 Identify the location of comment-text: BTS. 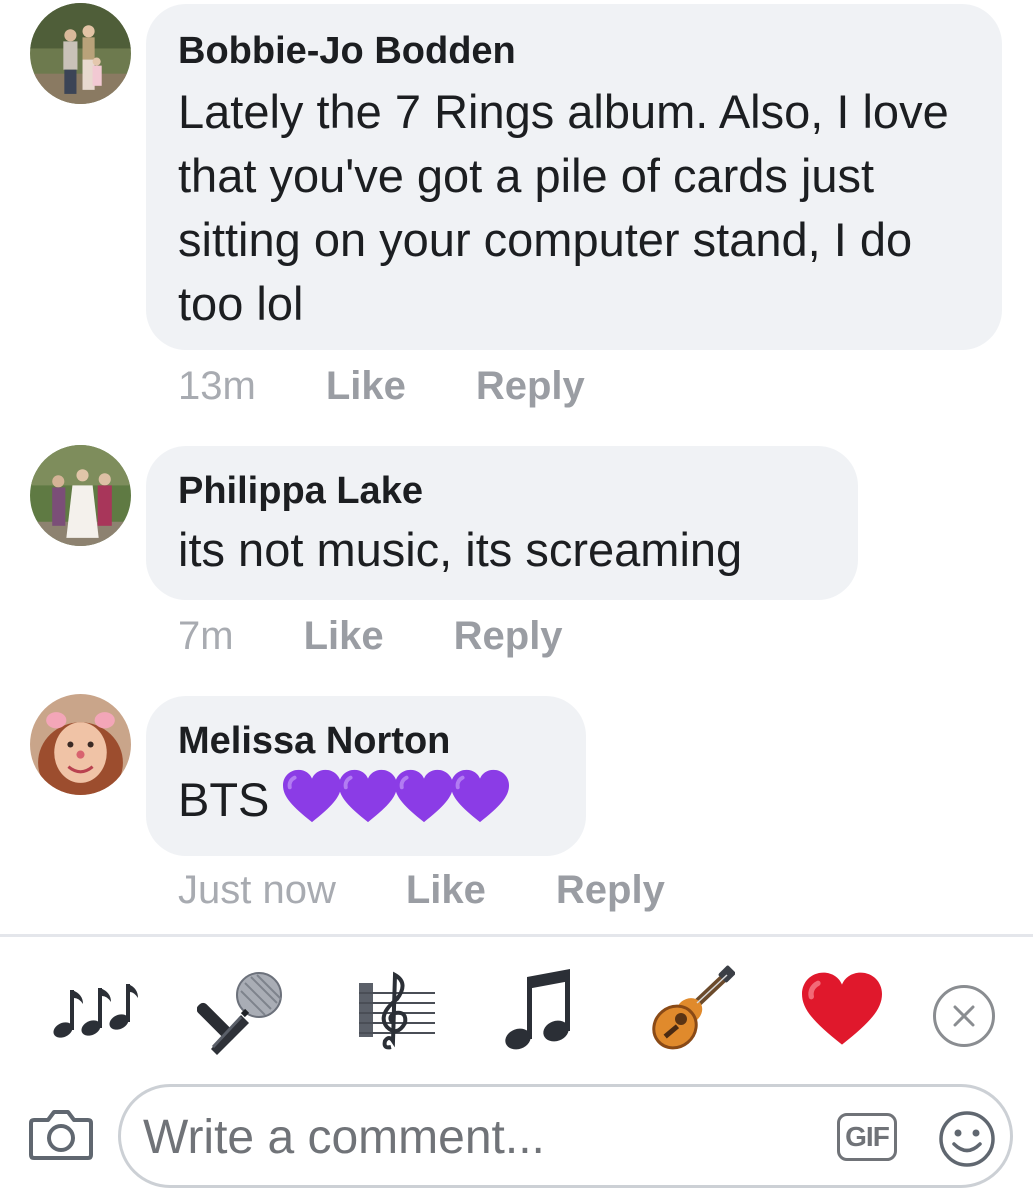
(366, 805).